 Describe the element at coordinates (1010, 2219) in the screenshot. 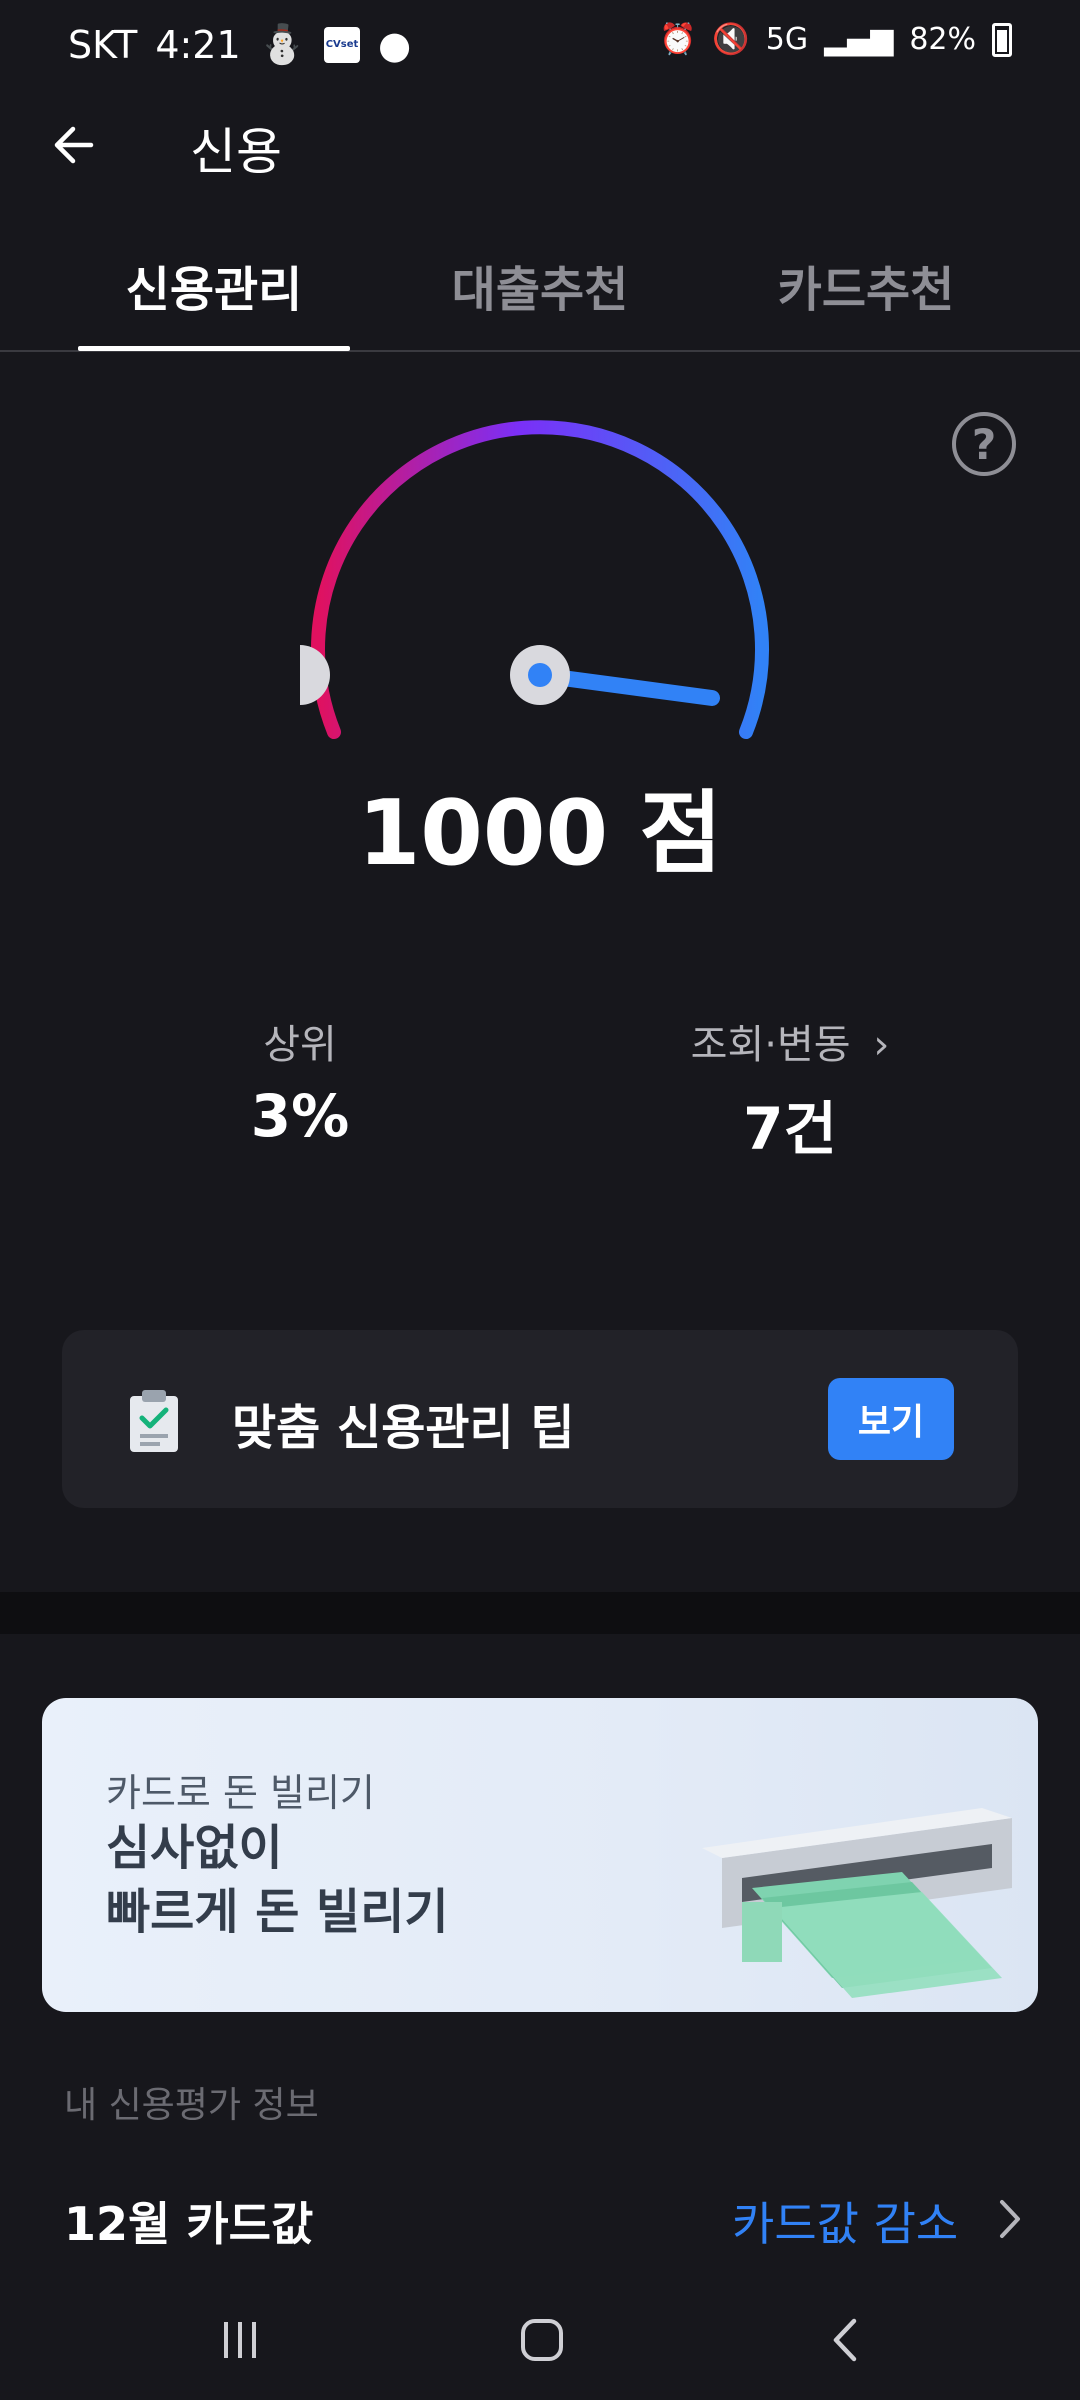

I see `chevron-right-icon` at that location.